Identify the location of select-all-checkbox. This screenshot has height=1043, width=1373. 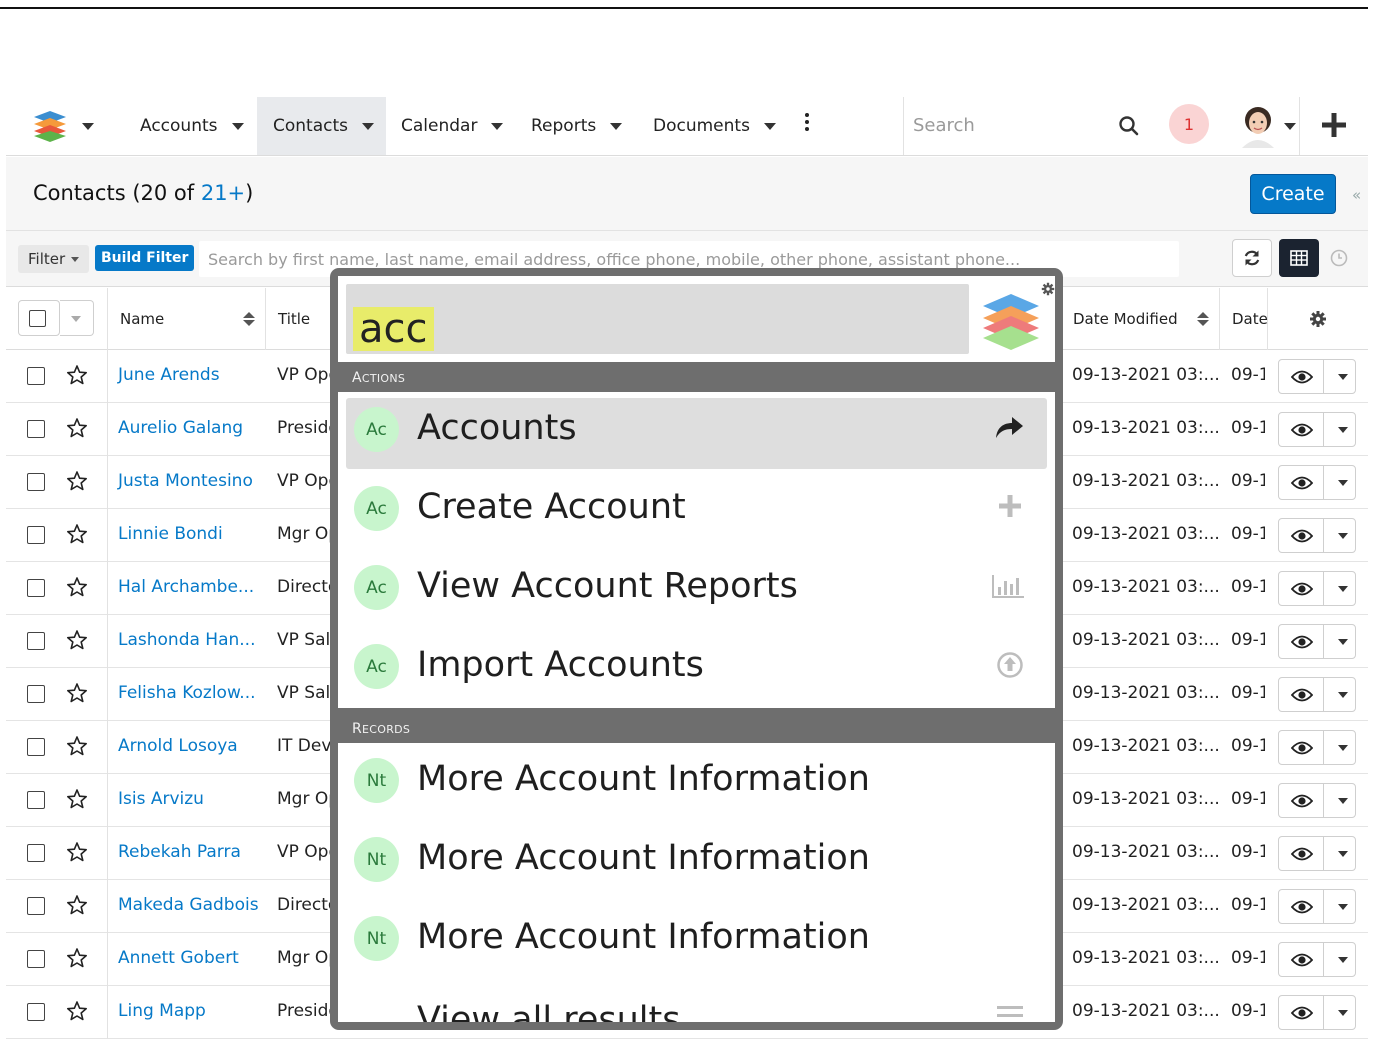
(39, 318).